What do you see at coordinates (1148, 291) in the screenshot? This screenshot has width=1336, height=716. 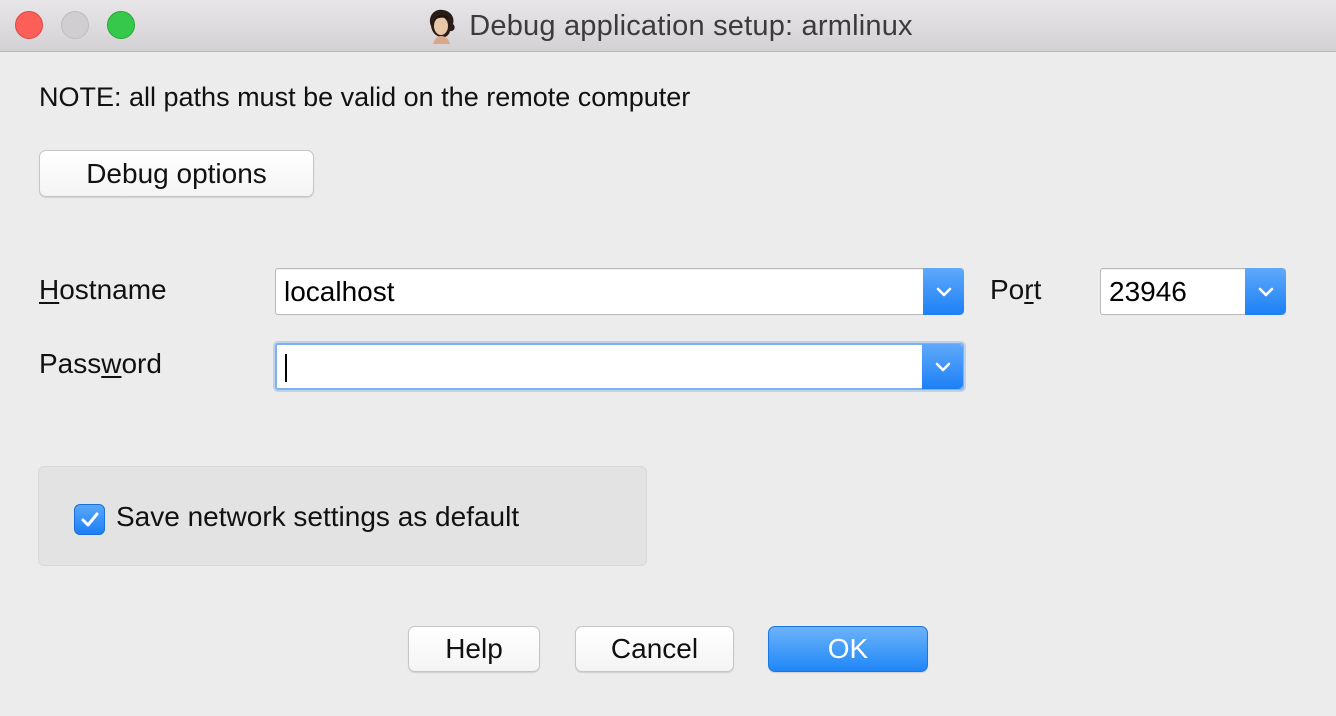 I see `port-input: 23946` at bounding box center [1148, 291].